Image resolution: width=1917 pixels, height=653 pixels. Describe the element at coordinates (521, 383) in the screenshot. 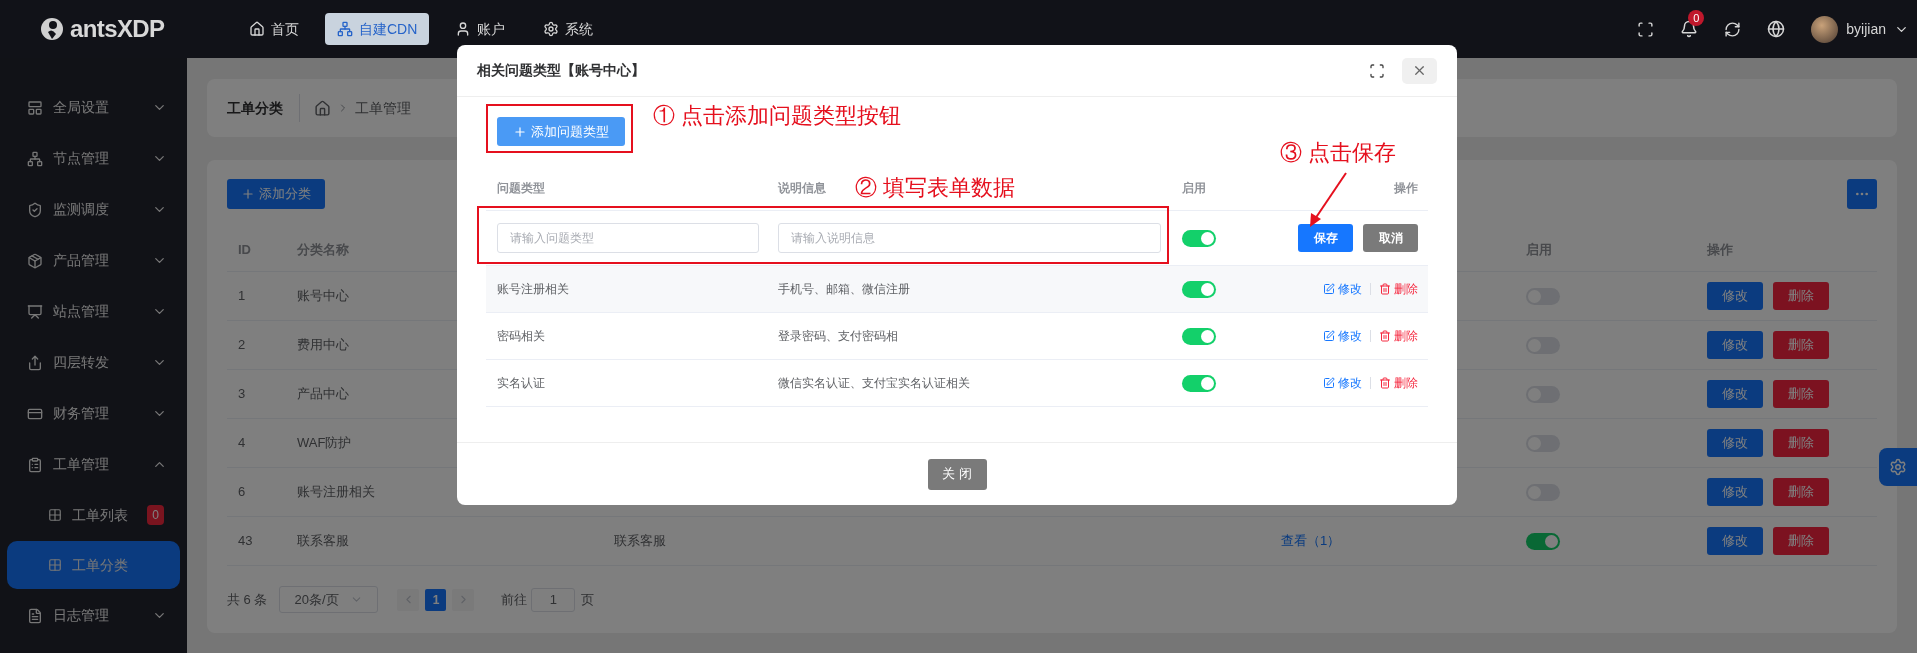

I see `table-cell: 实名认证` at that location.